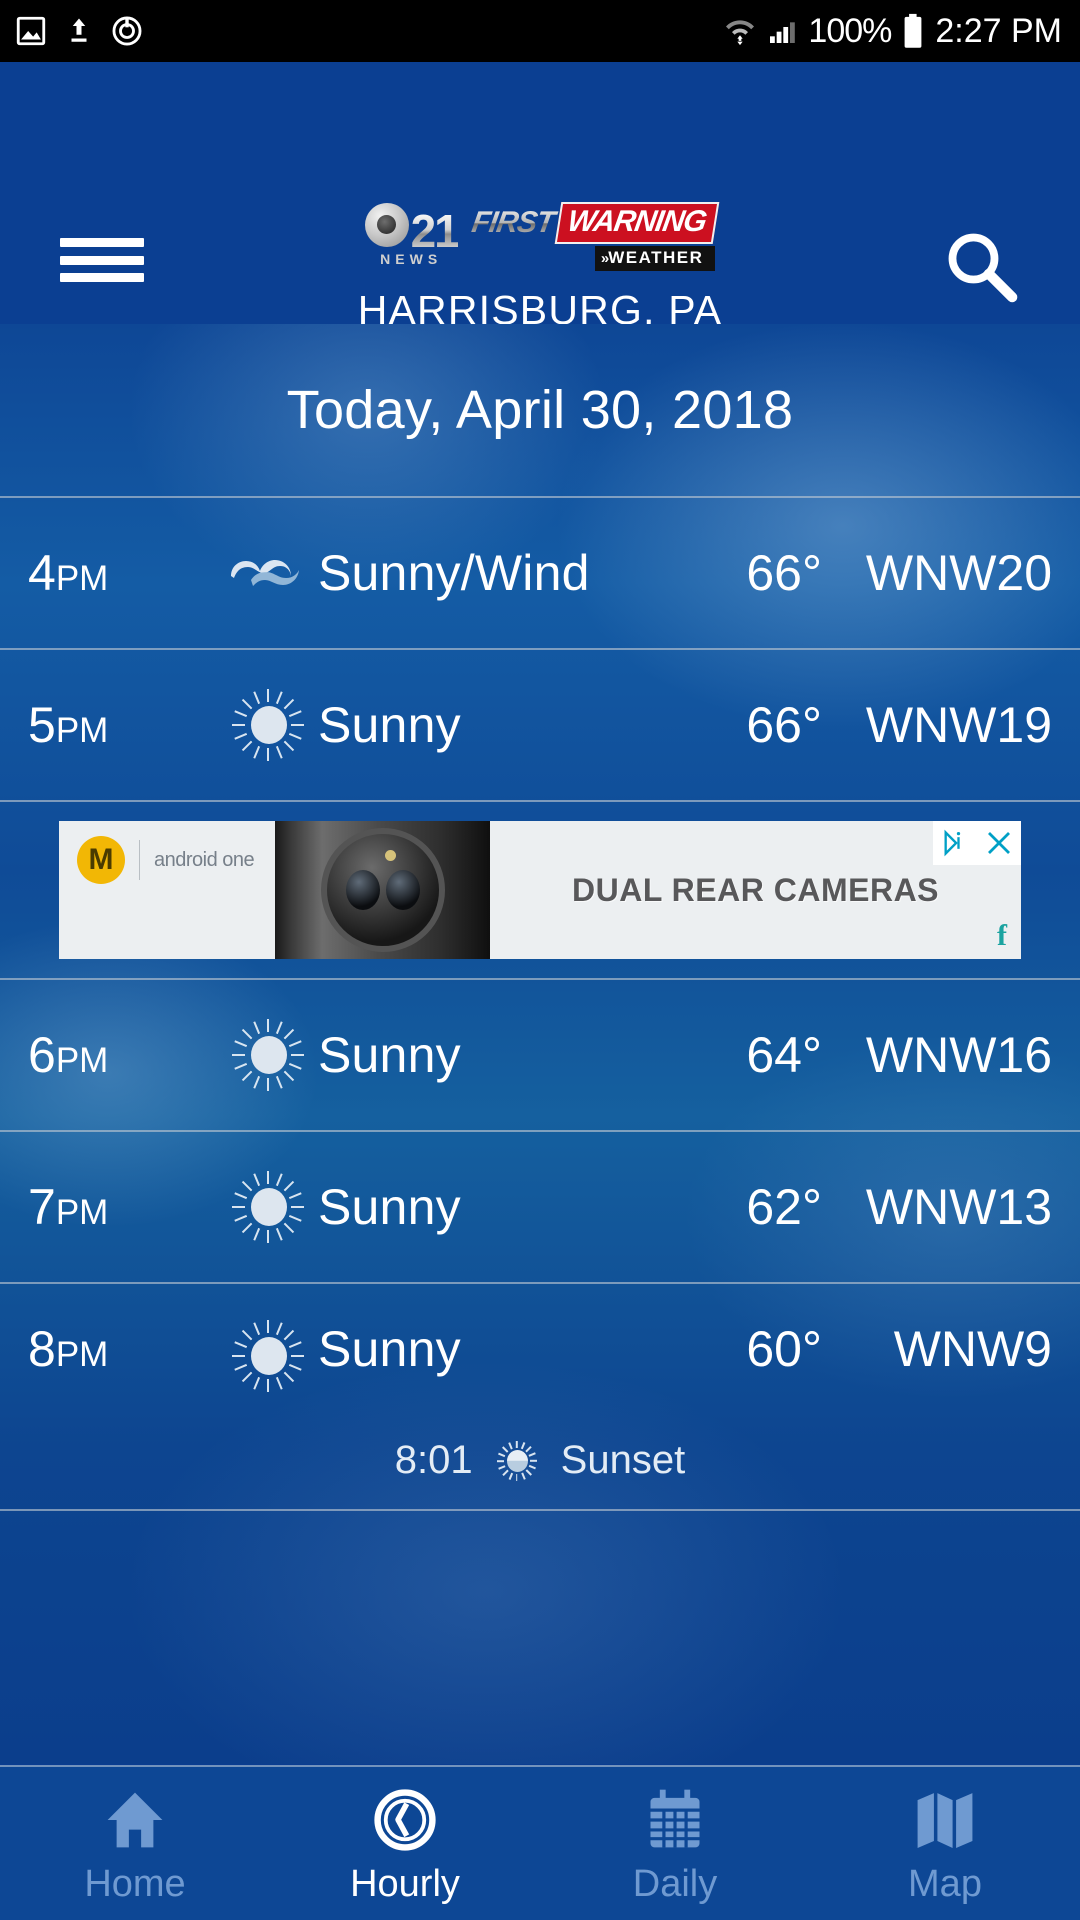 The image size is (1080, 1920). I want to click on hamburger-bar, so click(102, 277).